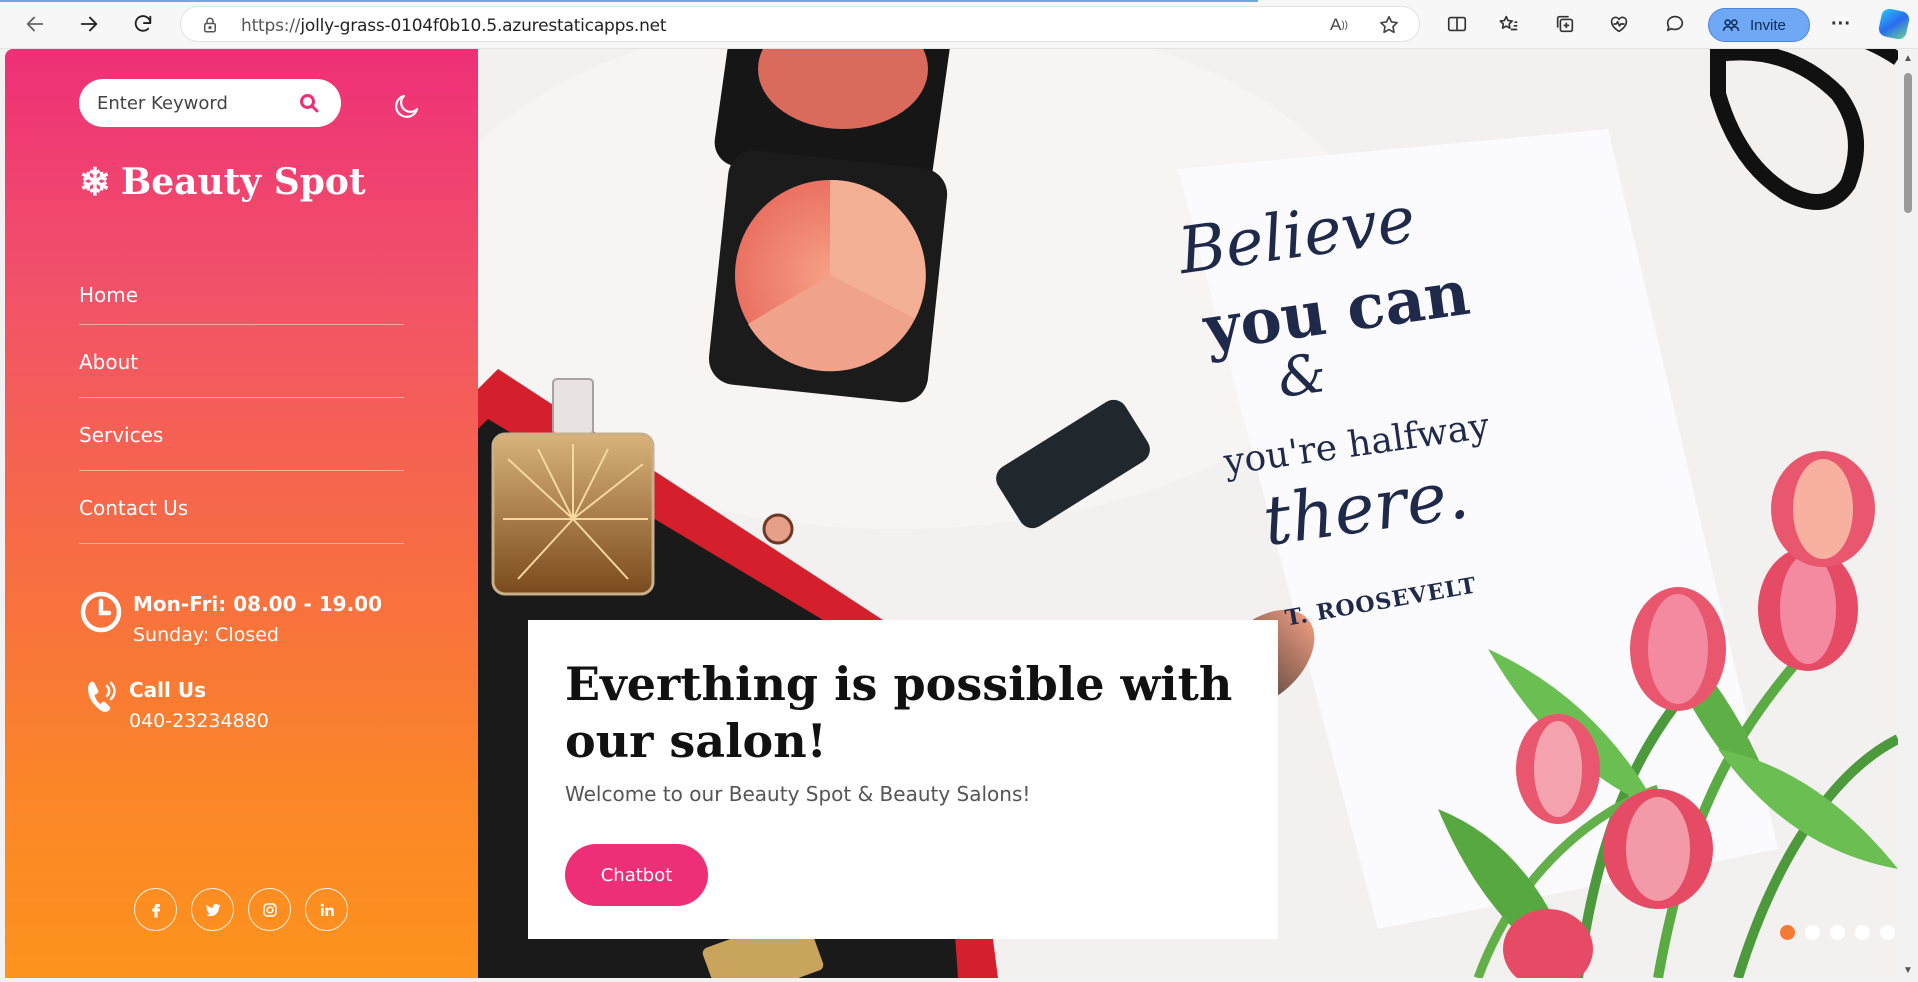 This screenshot has width=1918, height=982. What do you see at coordinates (241, 303) in the screenshot?
I see `menu-item-home: Home` at bounding box center [241, 303].